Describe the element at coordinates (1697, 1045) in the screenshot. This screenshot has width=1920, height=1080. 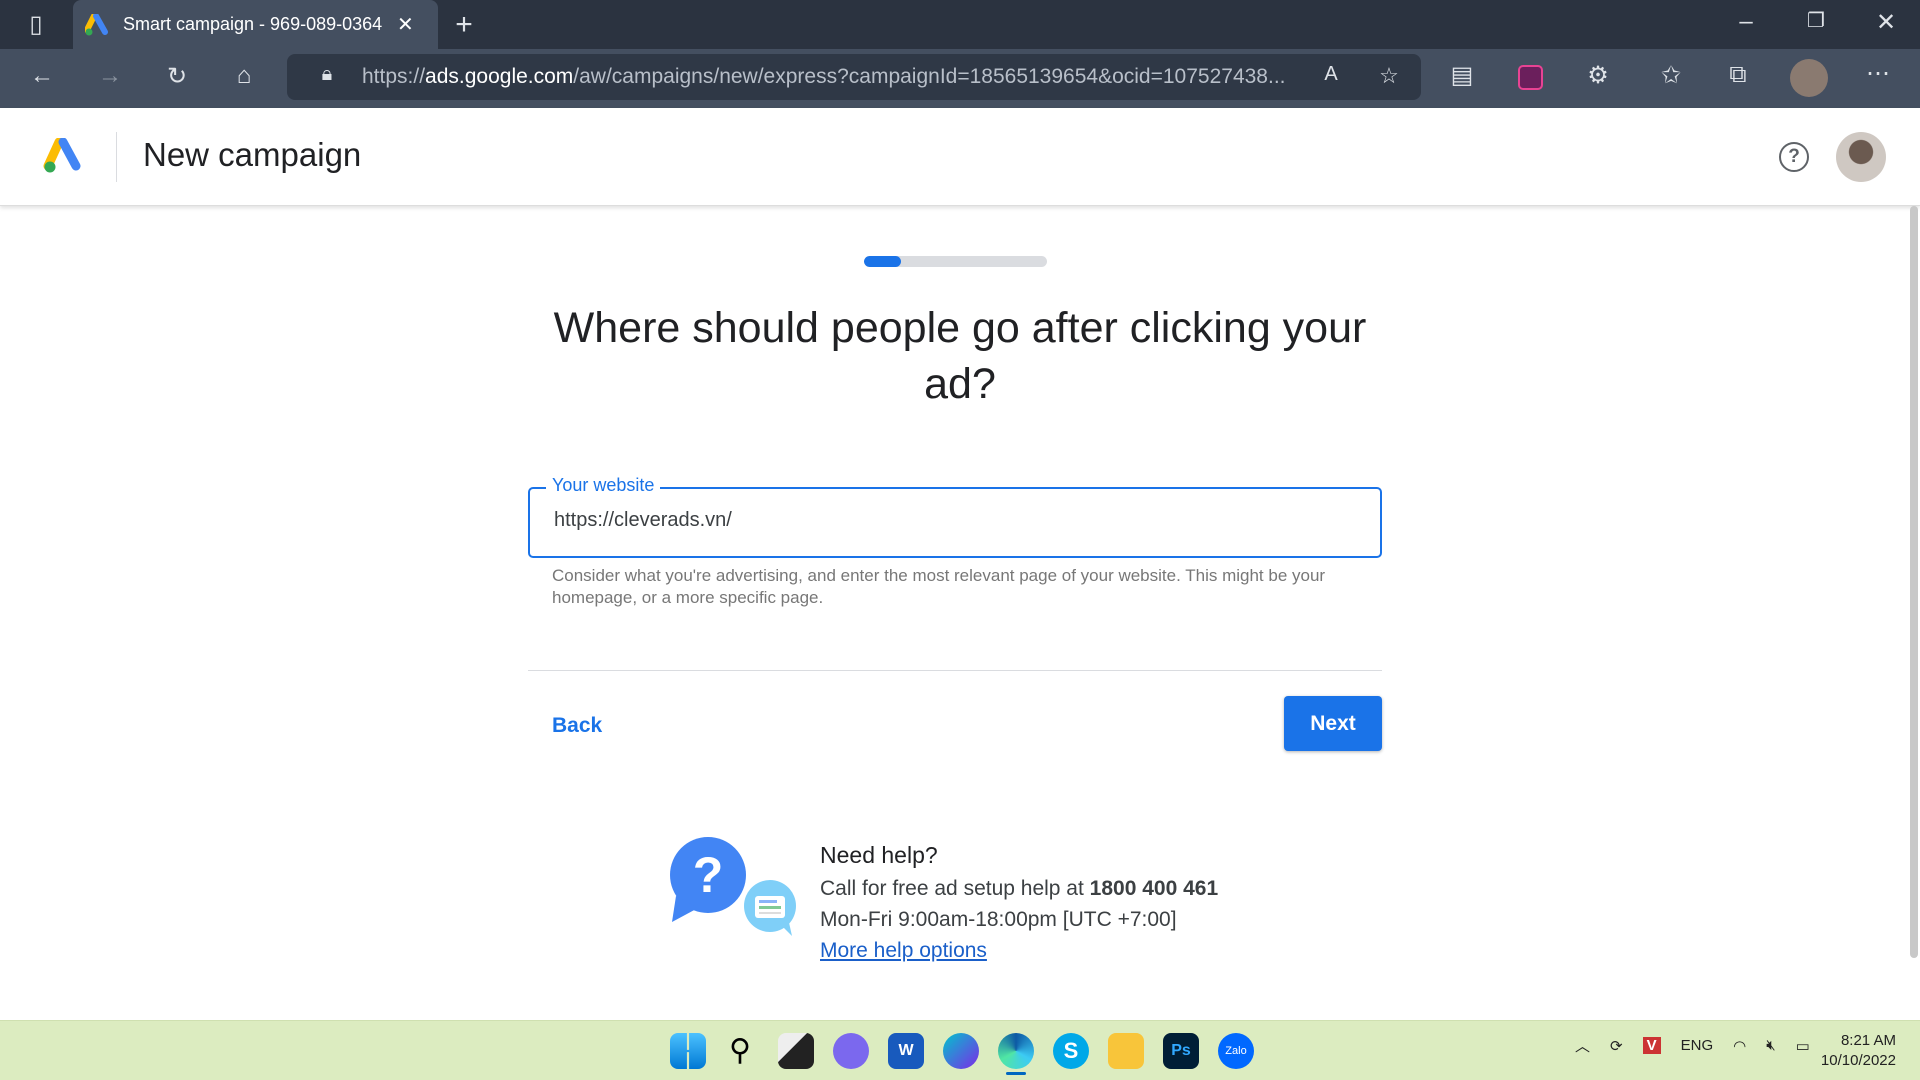
I see `language-indicator: ENG` at that location.